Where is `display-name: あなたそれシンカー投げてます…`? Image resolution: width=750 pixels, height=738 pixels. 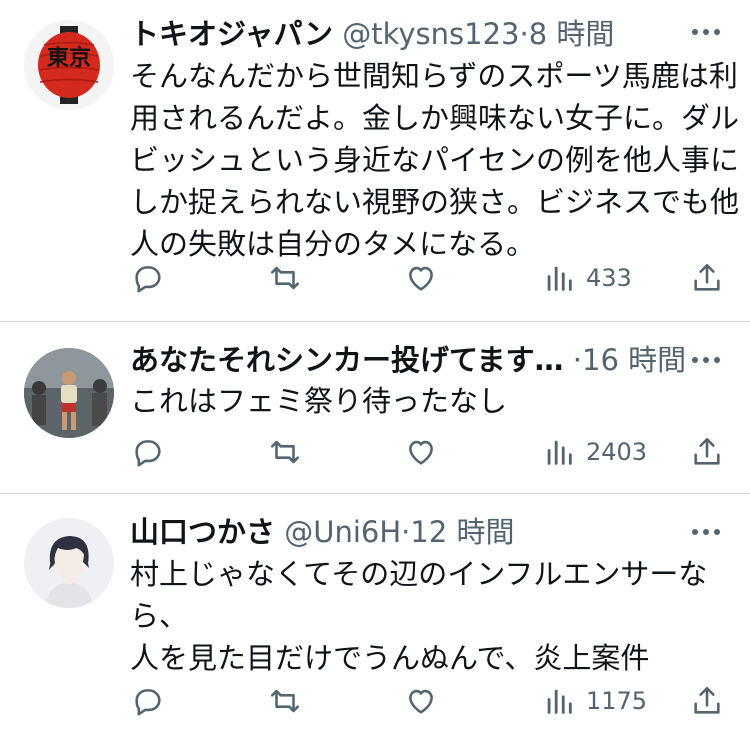
display-name: あなたそれシンカー投げてます… is located at coordinates (347, 360).